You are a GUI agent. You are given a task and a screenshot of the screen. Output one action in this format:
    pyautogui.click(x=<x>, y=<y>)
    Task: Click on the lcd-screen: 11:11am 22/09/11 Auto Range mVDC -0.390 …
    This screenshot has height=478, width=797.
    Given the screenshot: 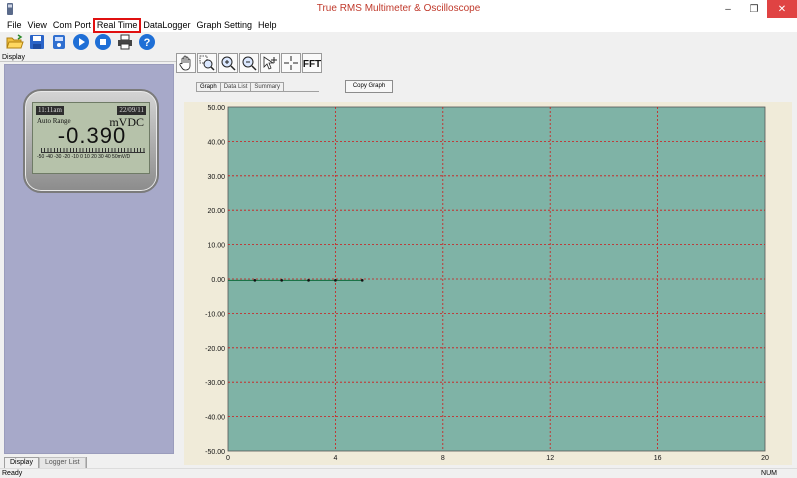 What is the action you would take?
    pyautogui.click(x=91, y=138)
    